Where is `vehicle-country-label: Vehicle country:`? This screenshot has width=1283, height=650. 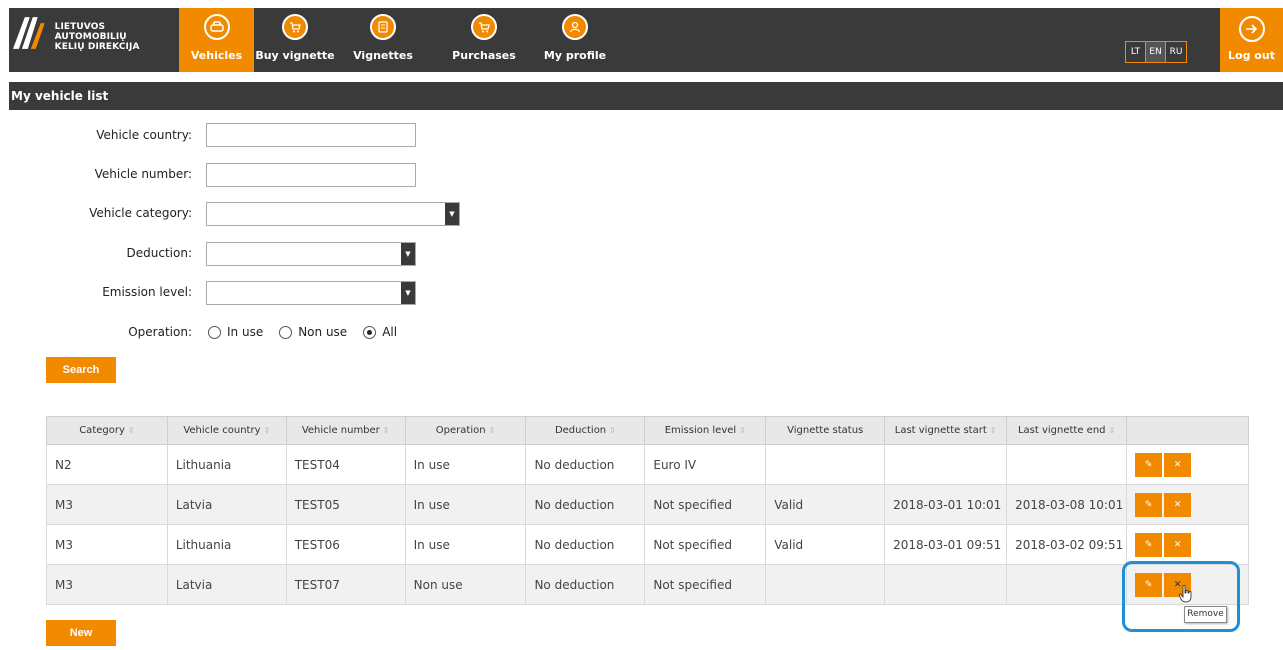
vehicle-country-label: Vehicle country: is located at coordinates (144, 135).